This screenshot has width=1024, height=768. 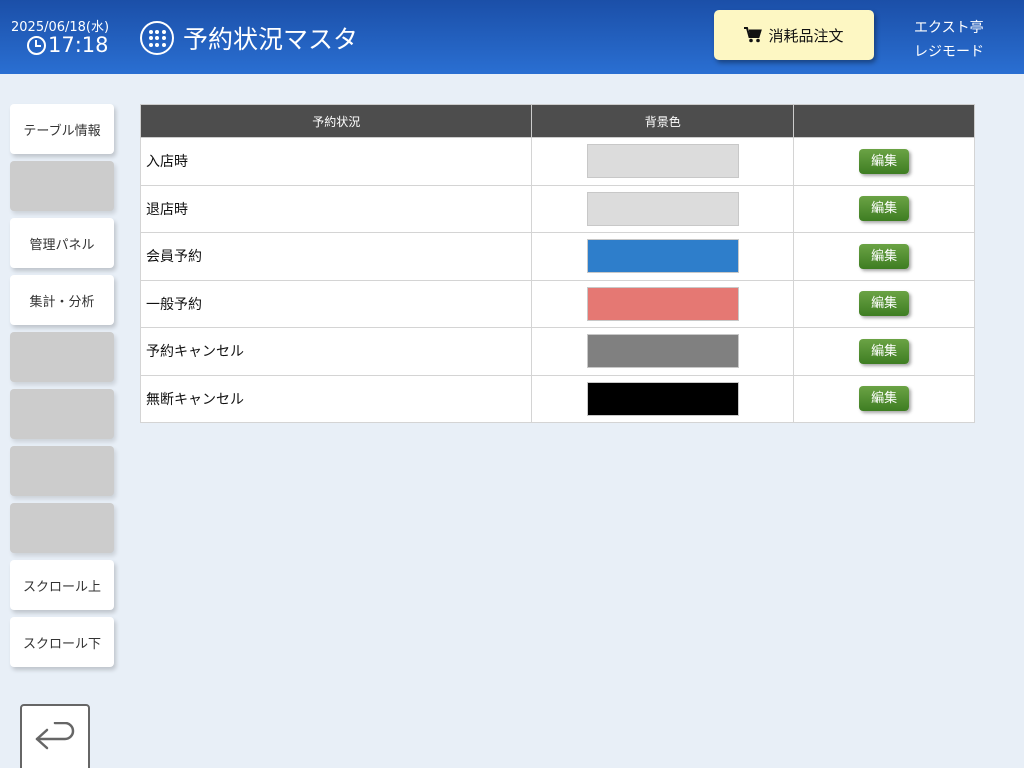 I want to click on sidebar-item-table-info: テーブル情報, so click(x=62, y=129).